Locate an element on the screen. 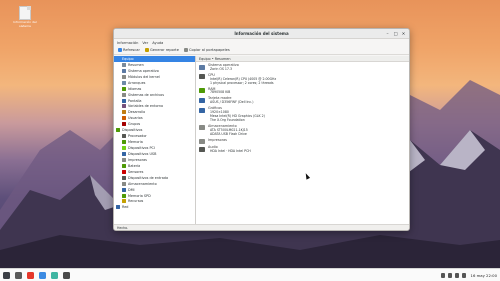 This screenshot has height=281, width=500. summary-section: Audio HDA Intel · HDA Intel PCH is located at coordinates (302, 149).